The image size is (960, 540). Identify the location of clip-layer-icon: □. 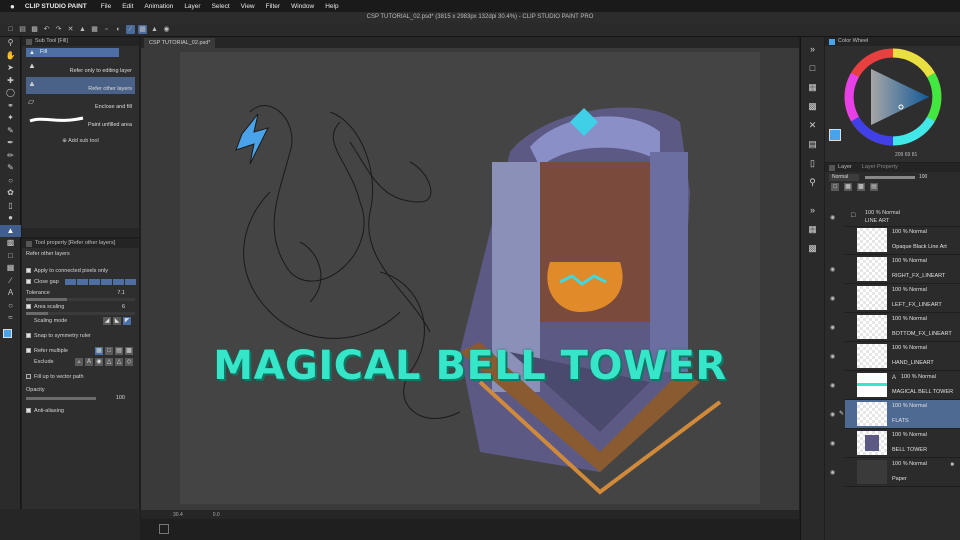
(835, 187).